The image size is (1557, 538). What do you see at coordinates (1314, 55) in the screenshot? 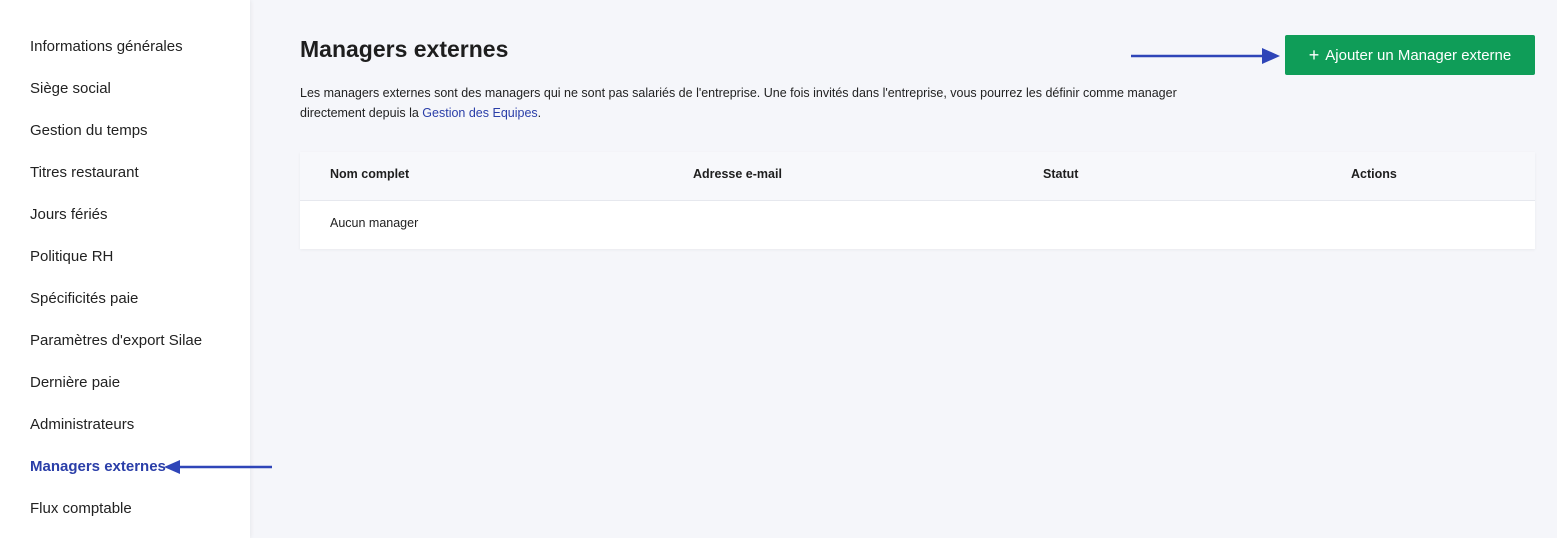
I see `plus-icon: +` at bounding box center [1314, 55].